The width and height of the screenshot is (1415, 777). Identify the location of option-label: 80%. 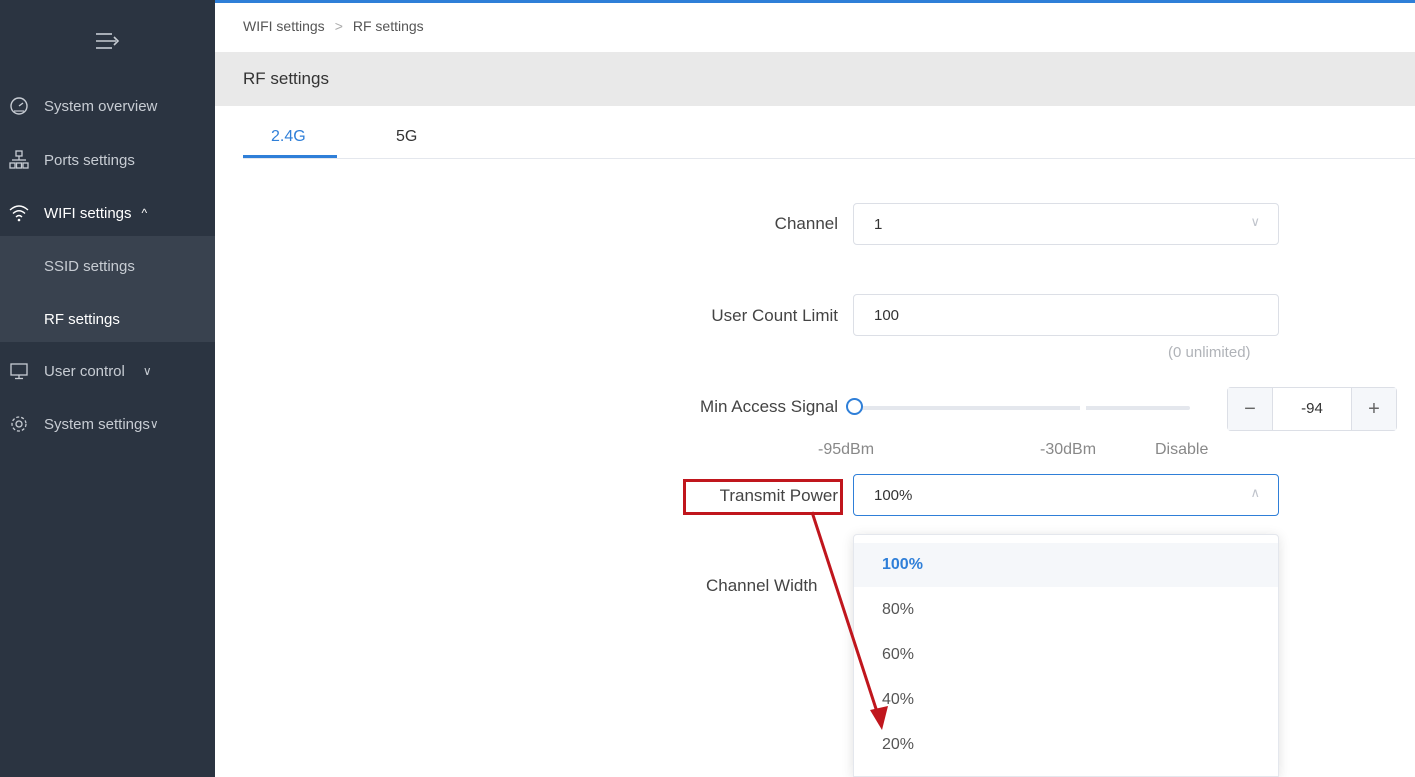
(898, 609).